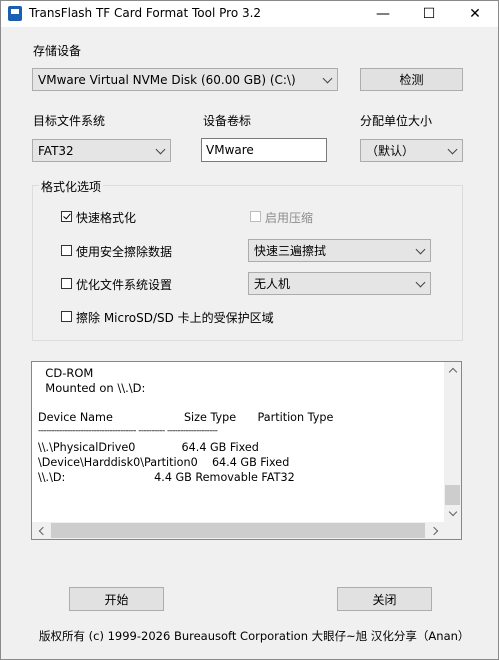 The image size is (499, 660). Describe the element at coordinates (69, 121) in the screenshot. I see `filesystem-label: 目标文件系统` at that location.